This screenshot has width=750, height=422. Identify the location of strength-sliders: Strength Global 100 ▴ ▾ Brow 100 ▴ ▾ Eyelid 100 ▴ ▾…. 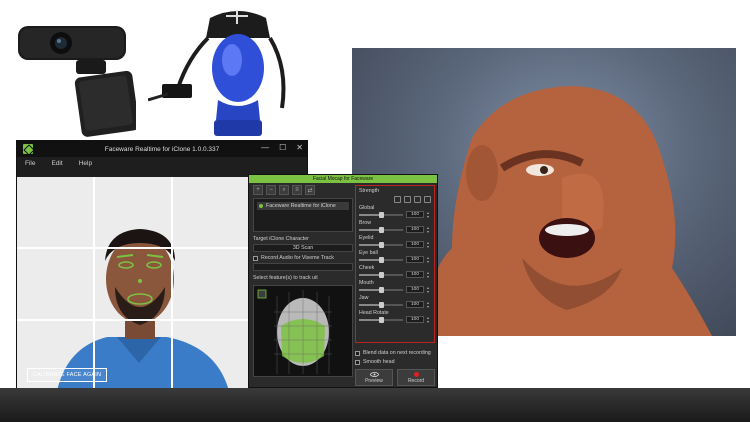
(395, 264).